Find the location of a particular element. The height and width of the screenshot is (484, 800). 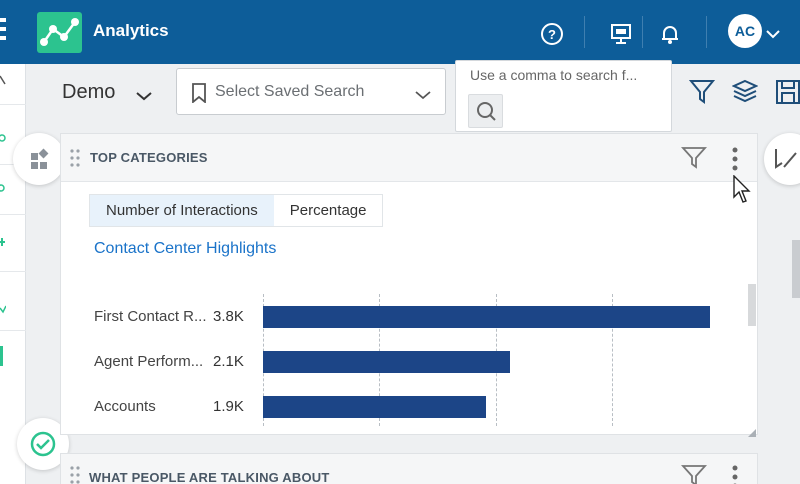

widgets-toggle-button is located at coordinates (39, 159).